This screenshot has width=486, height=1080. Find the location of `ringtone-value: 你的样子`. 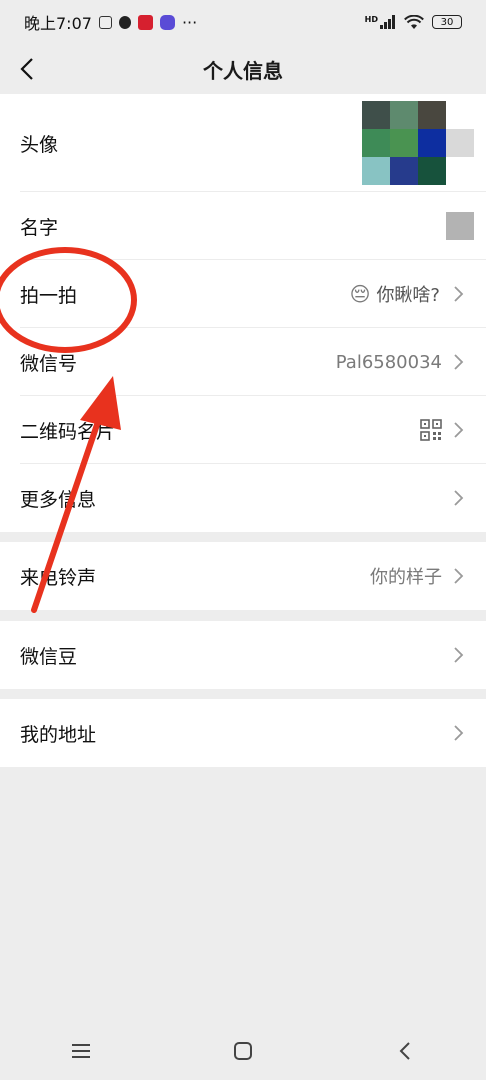

ringtone-value: 你的样子 is located at coordinates (406, 577).